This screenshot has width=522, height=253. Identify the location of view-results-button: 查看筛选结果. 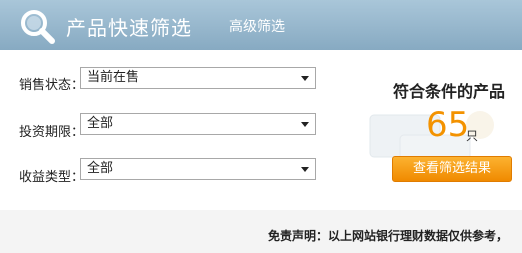
(452, 169).